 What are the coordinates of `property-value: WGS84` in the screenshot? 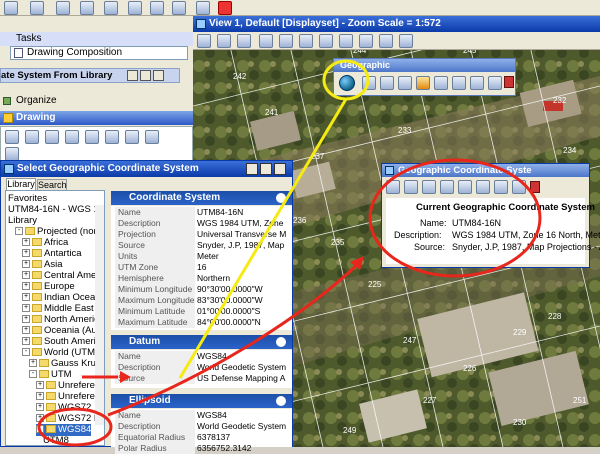 It's located at (212, 356).